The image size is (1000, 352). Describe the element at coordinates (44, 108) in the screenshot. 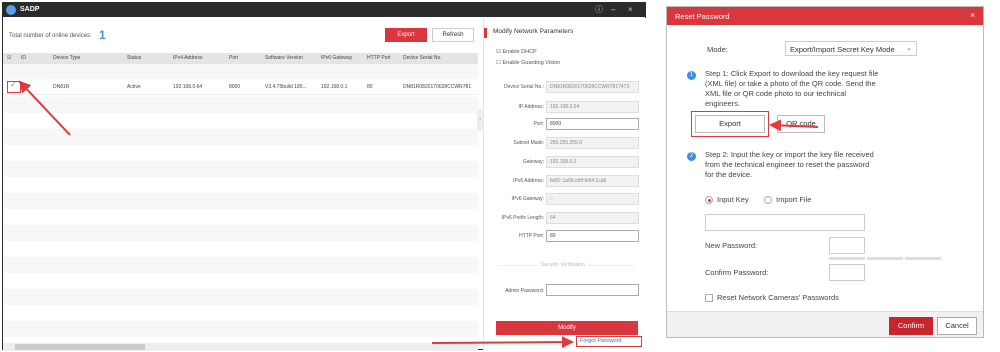

I see `arrow-to-checkbox` at that location.